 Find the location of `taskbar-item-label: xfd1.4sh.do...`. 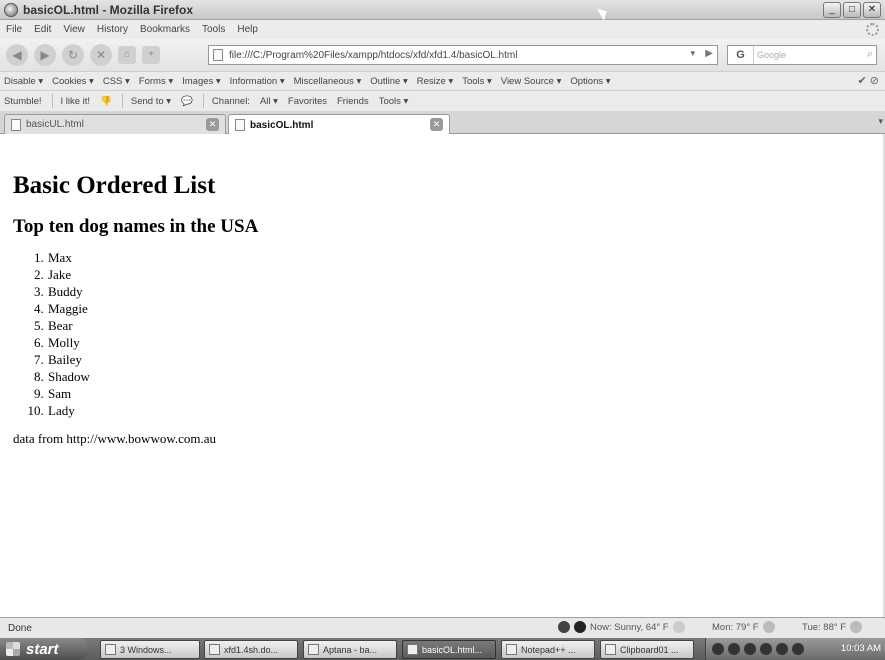

taskbar-item-label: xfd1.4sh.do... is located at coordinates (251, 649).